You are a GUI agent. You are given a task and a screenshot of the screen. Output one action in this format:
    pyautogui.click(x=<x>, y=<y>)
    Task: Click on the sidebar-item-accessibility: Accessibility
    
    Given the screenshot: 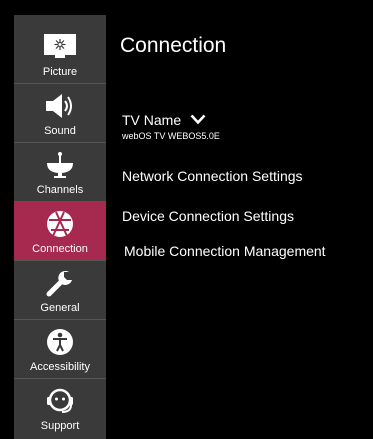 What is the action you would take?
    pyautogui.click(x=60, y=349)
    